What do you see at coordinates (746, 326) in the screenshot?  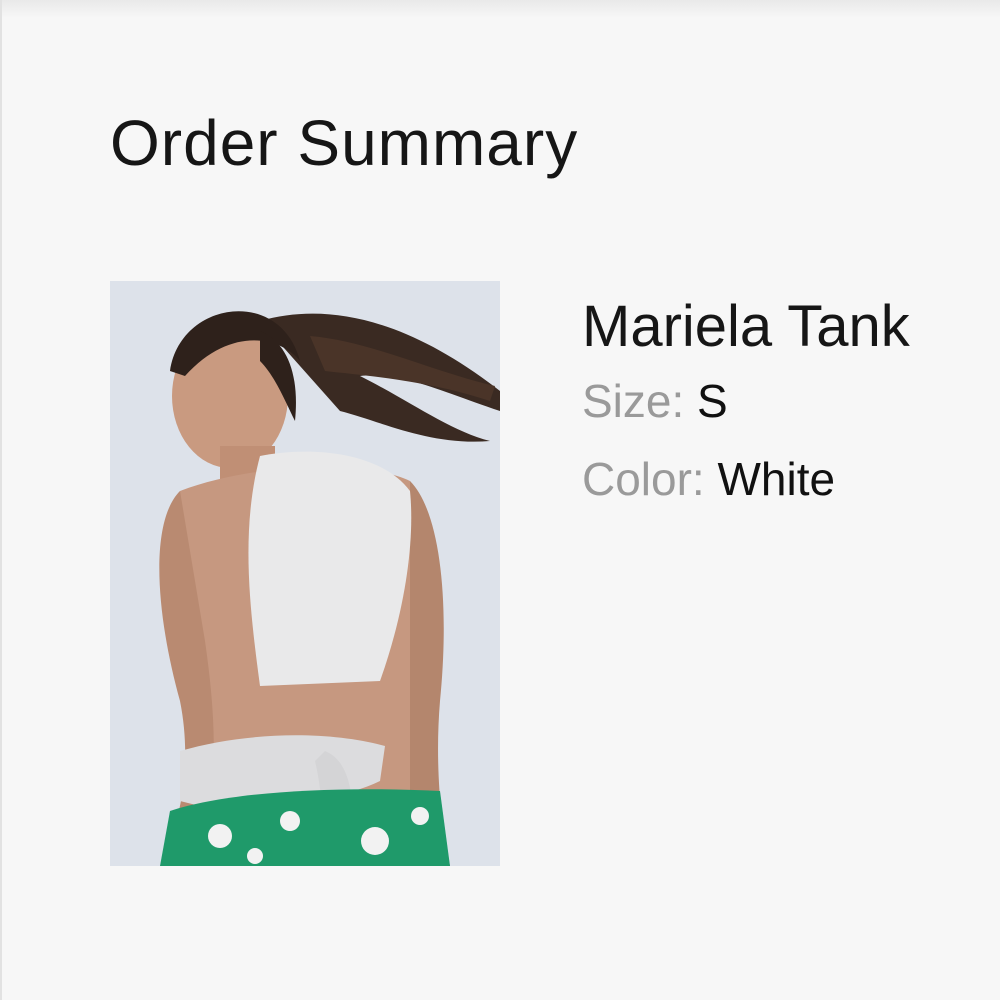 I see `product-name: Mariela Tank` at bounding box center [746, 326].